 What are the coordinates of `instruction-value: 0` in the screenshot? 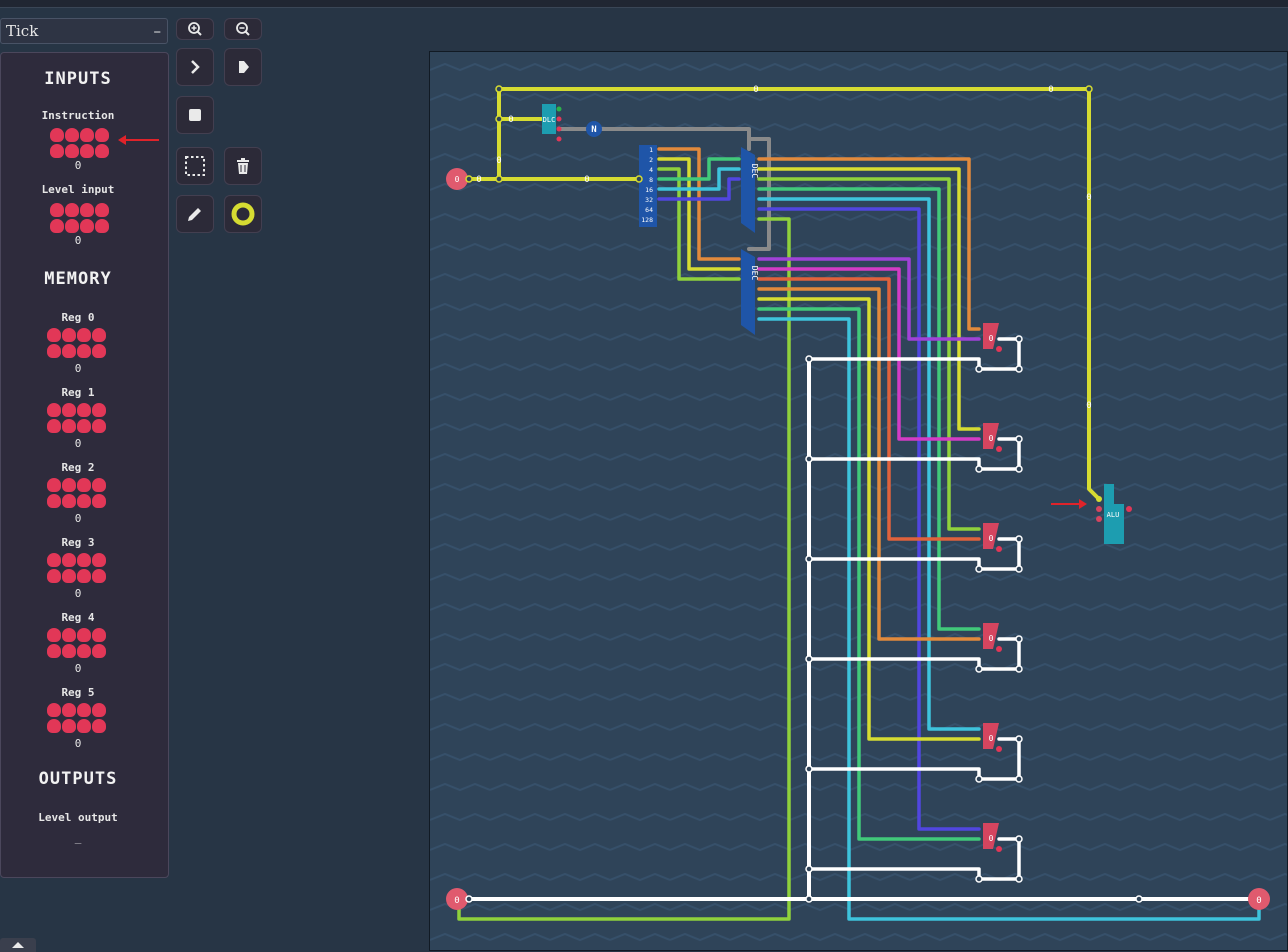 It's located at (78, 165).